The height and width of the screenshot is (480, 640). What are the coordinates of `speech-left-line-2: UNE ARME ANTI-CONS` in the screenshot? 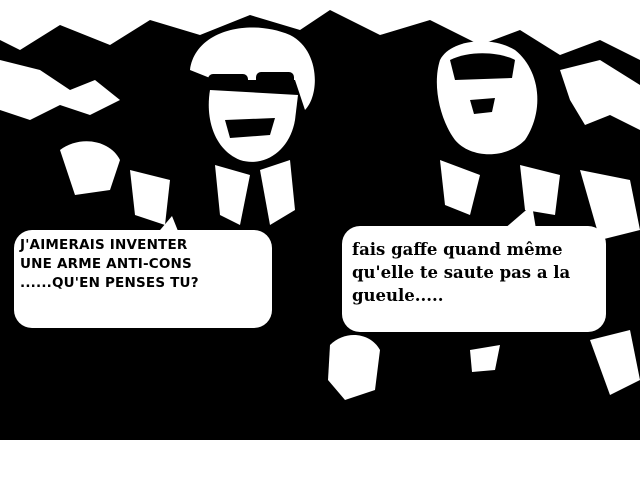 It's located at (106, 264).